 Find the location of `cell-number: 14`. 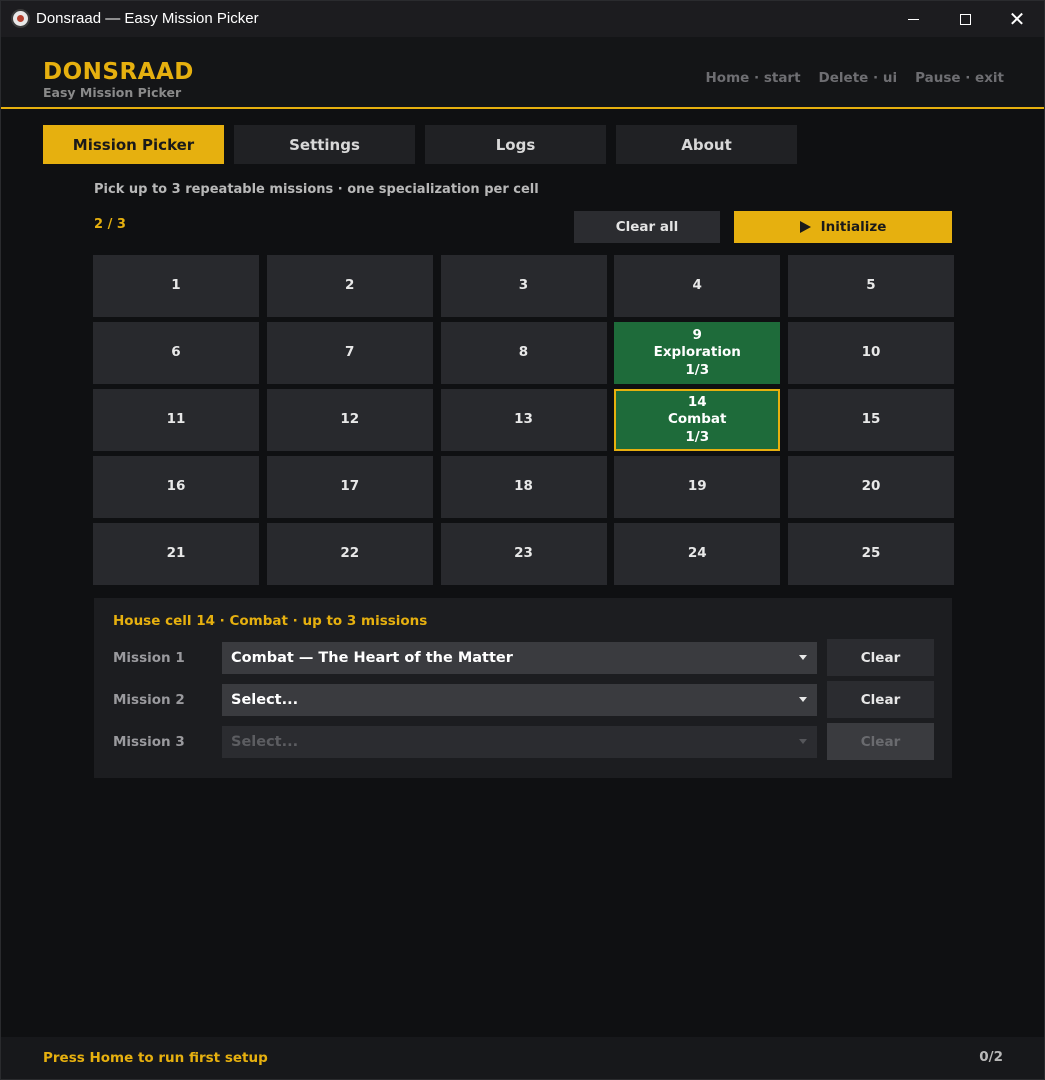

cell-number: 14 is located at coordinates (697, 401).